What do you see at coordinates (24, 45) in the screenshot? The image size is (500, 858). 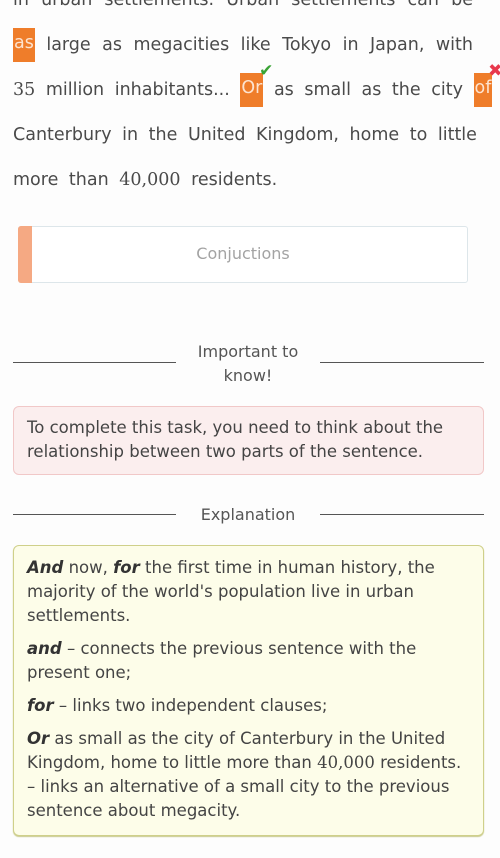 I see `answer-gap: as` at bounding box center [24, 45].